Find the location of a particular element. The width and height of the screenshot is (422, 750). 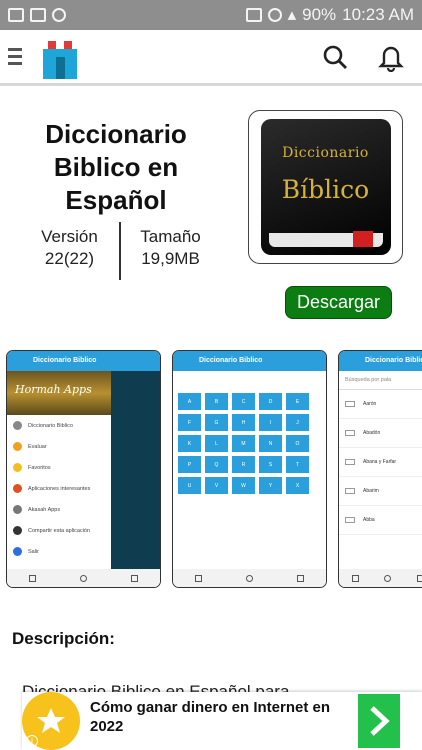

letter-tile: P is located at coordinates (189, 464).